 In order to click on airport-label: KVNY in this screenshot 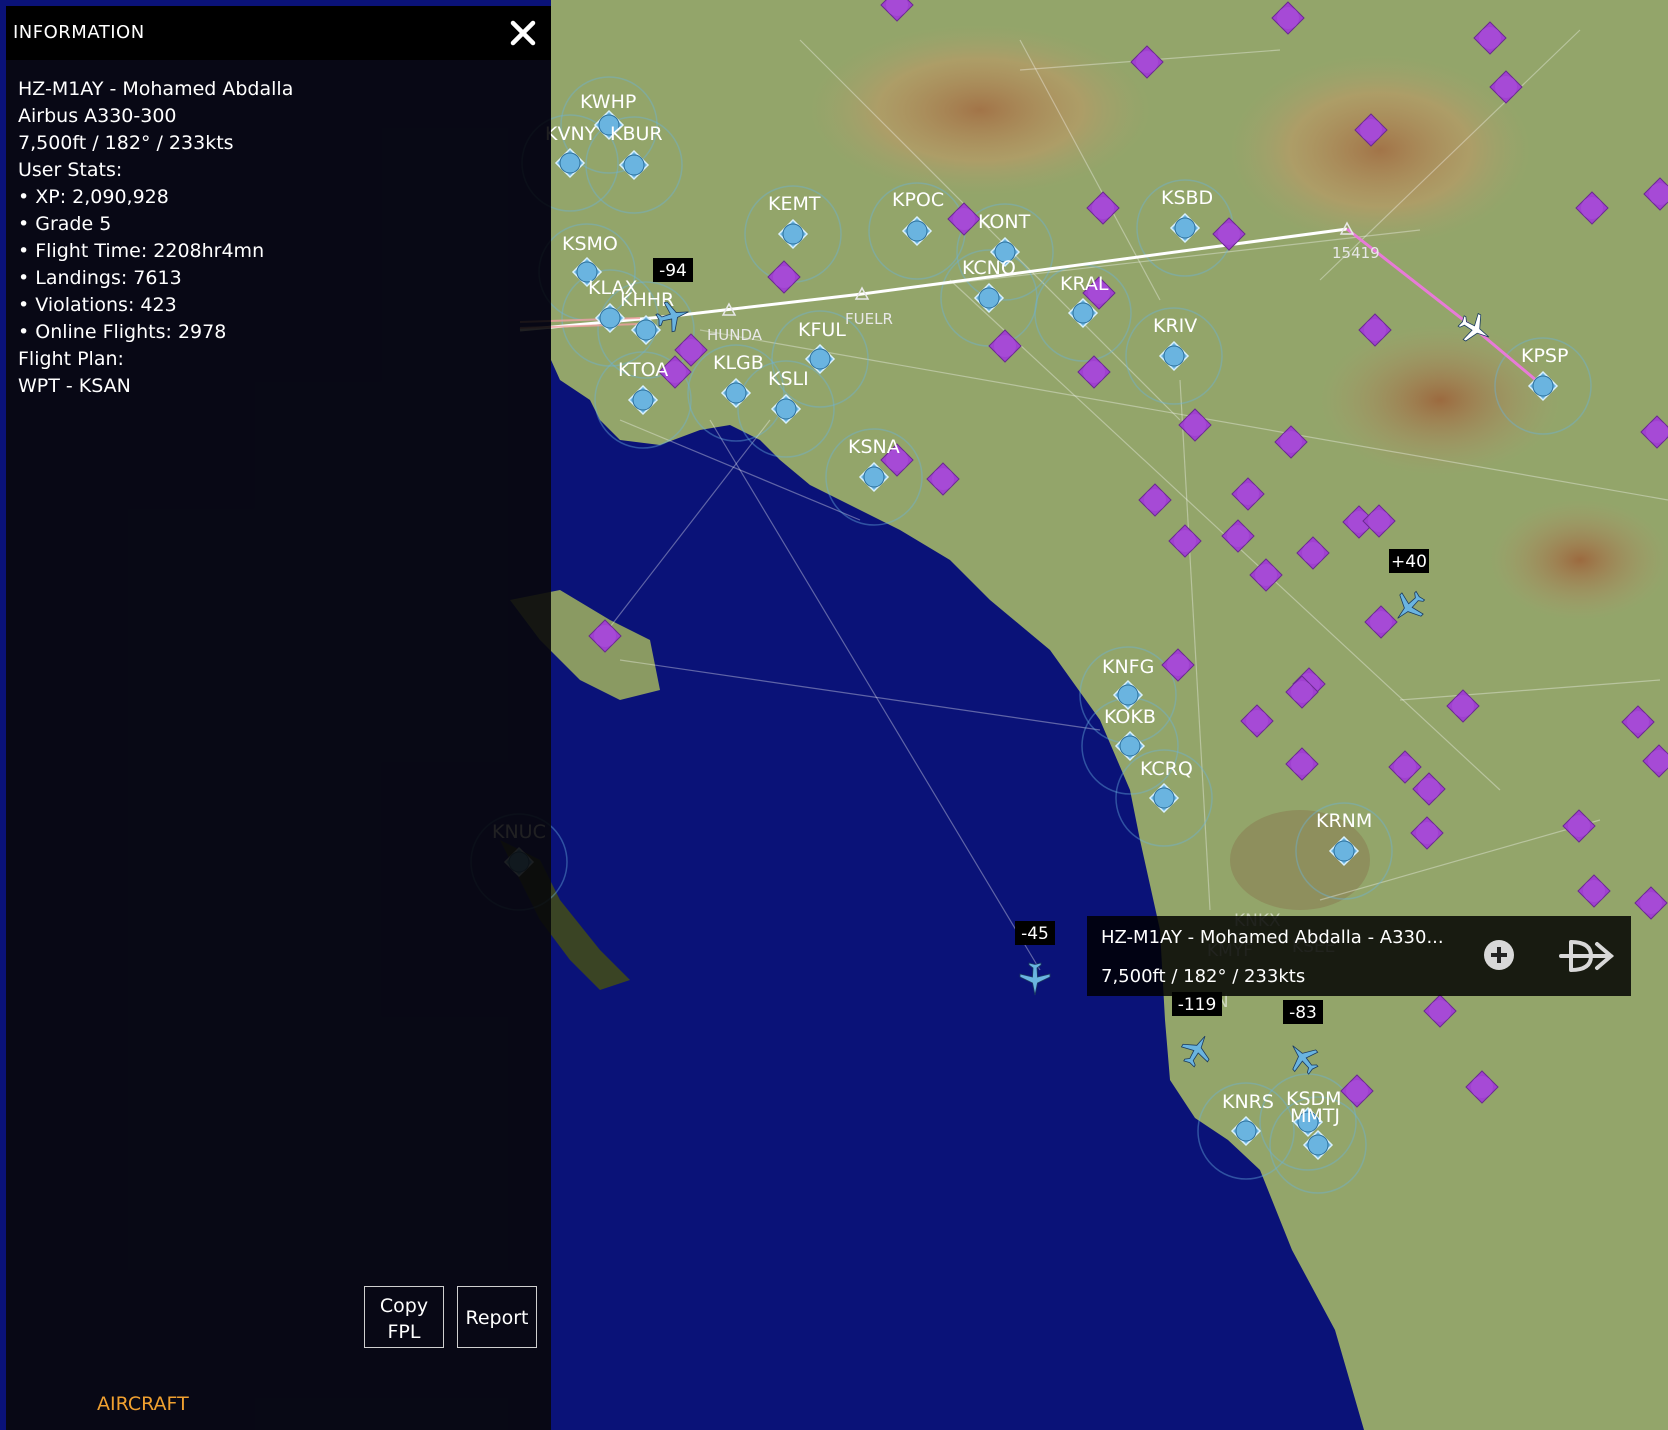, I will do `click(571, 134)`.